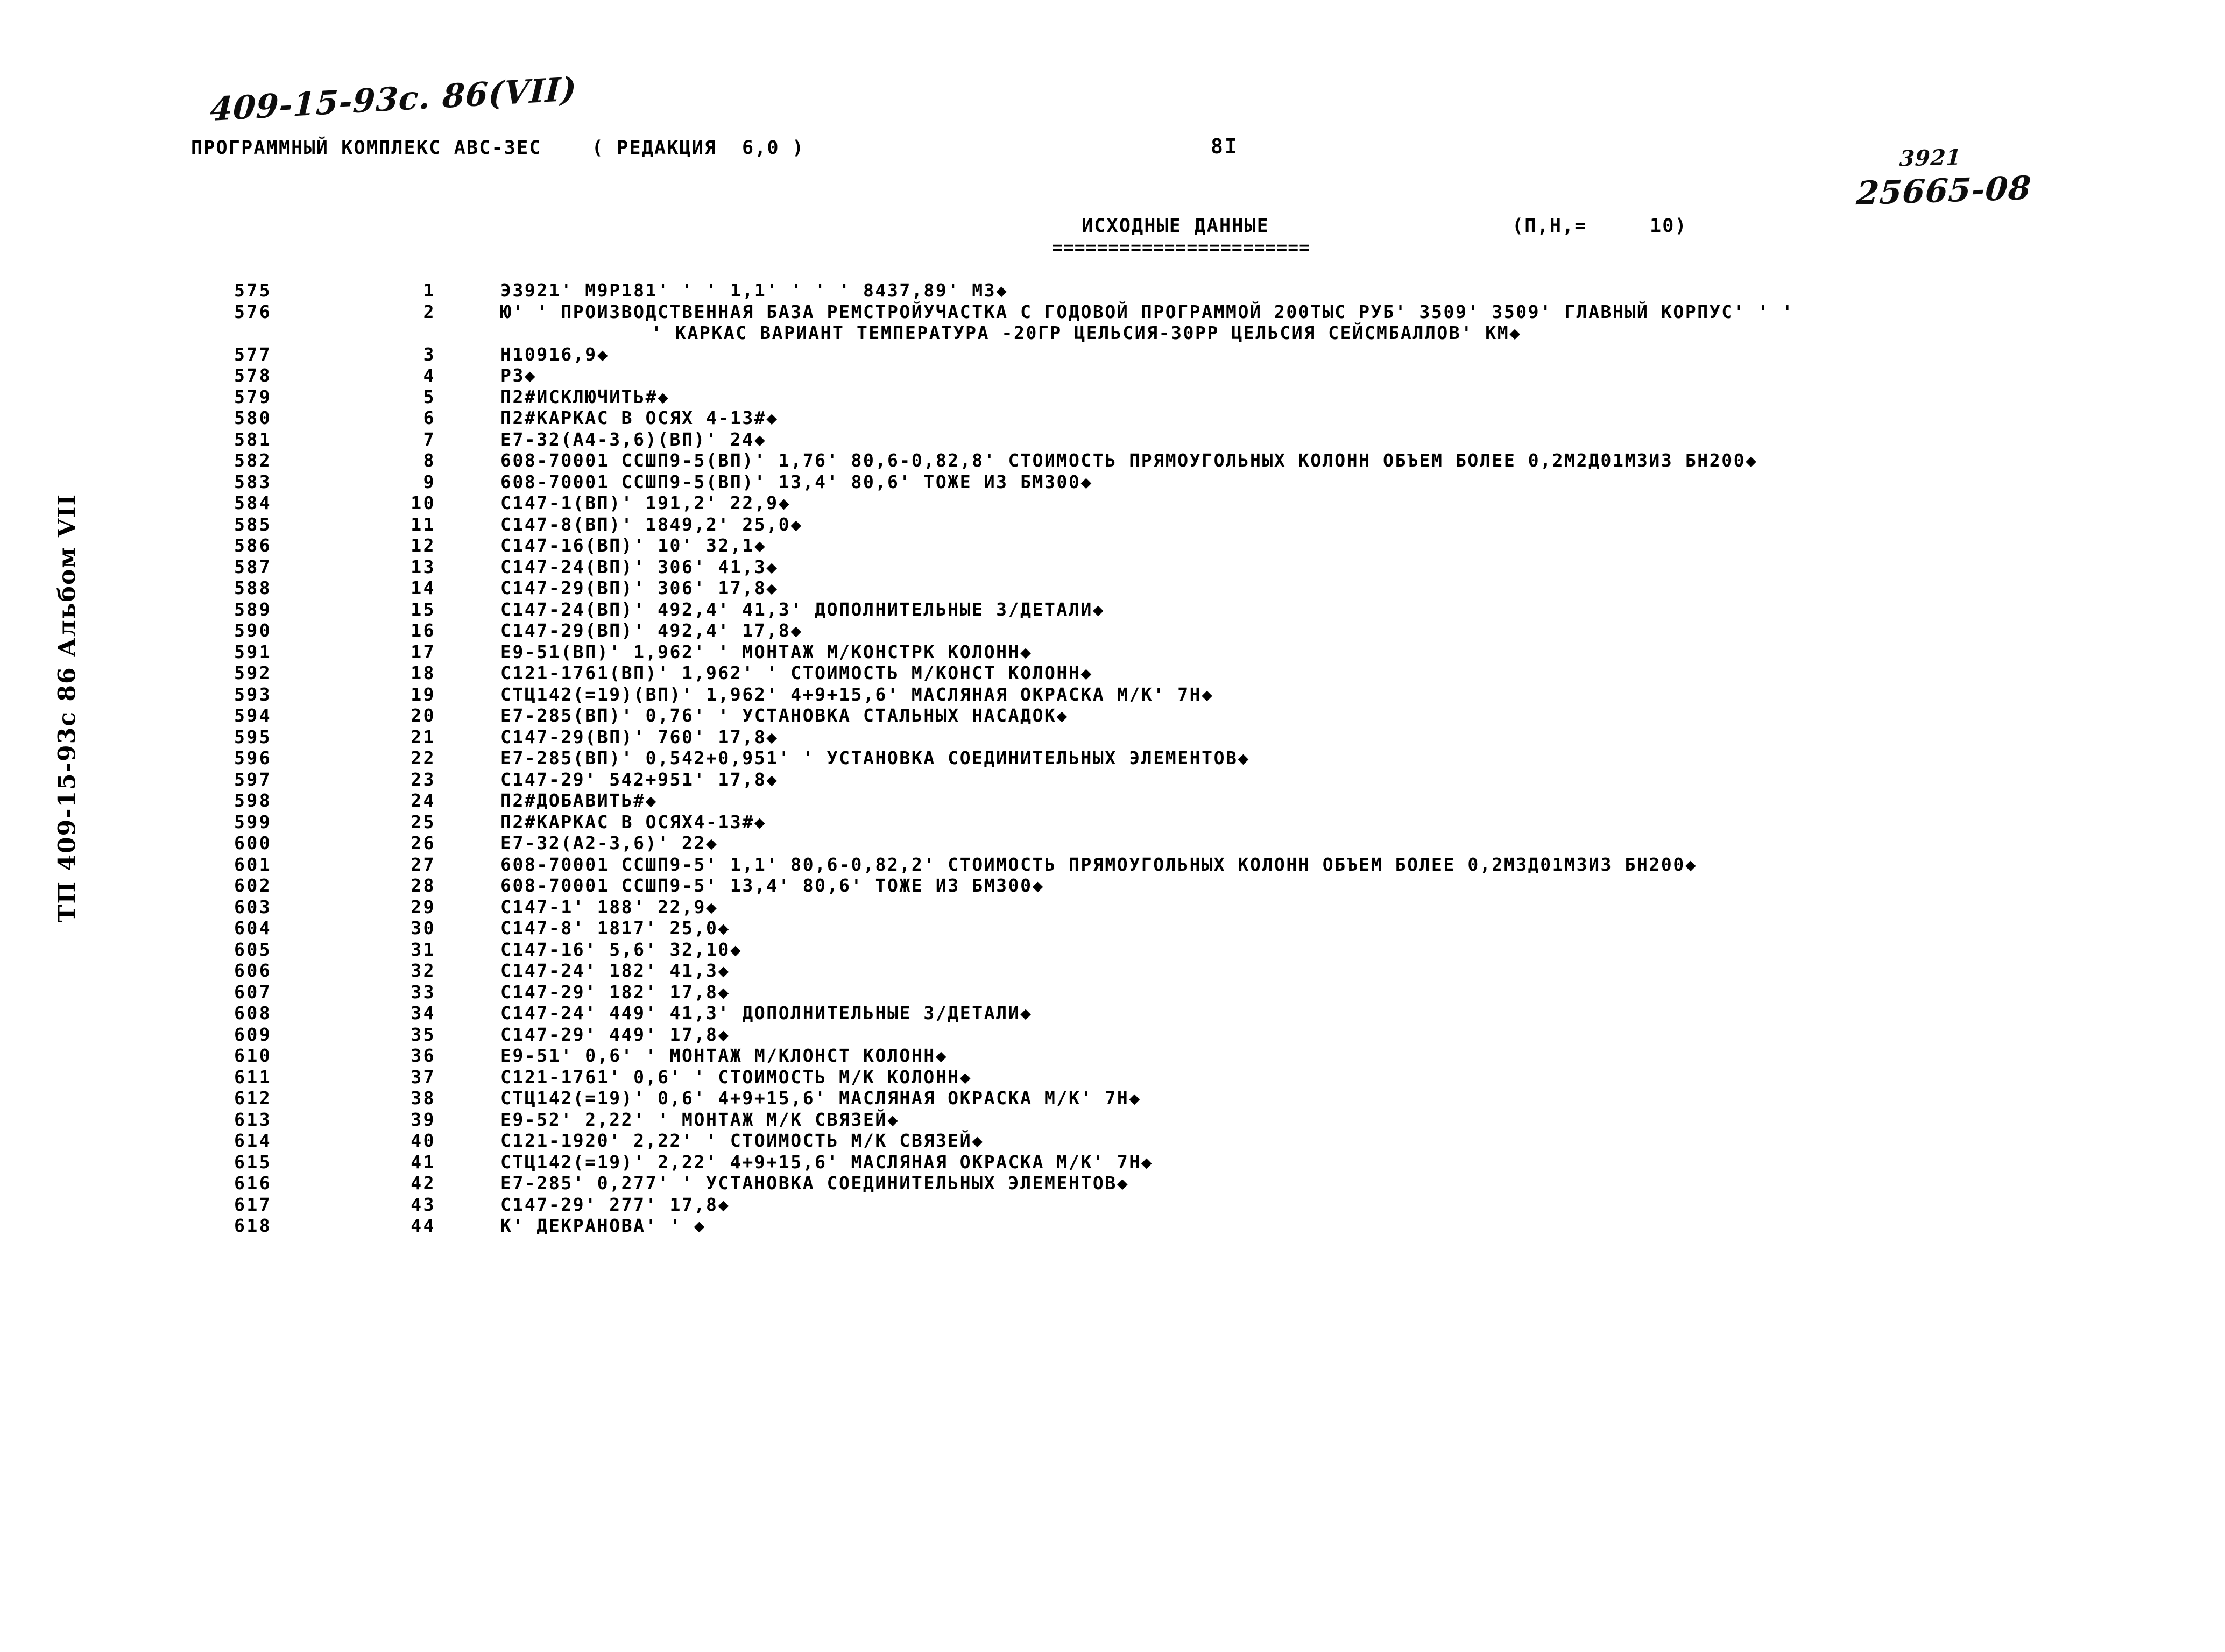  I want to click on listing-line-number: 613, so click(253, 1119).